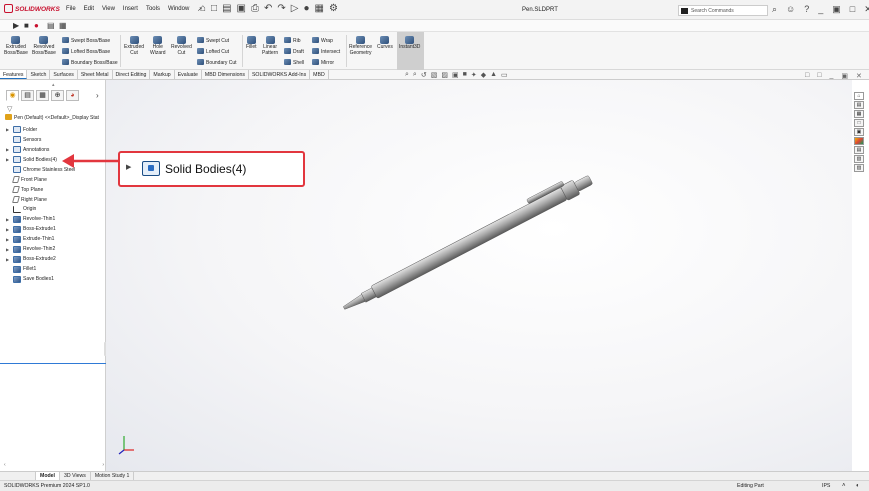  What do you see at coordinates (40, 219) in the screenshot?
I see `tree-item-revolve-thin1: ▶ Revolve-Thin1` at bounding box center [40, 219].